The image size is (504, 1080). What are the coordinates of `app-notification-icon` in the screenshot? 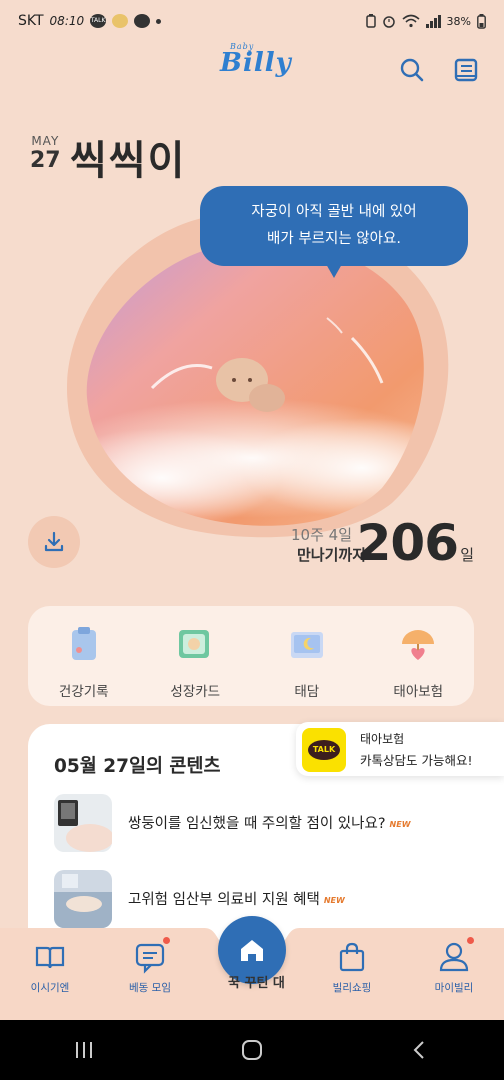 It's located at (120, 21).